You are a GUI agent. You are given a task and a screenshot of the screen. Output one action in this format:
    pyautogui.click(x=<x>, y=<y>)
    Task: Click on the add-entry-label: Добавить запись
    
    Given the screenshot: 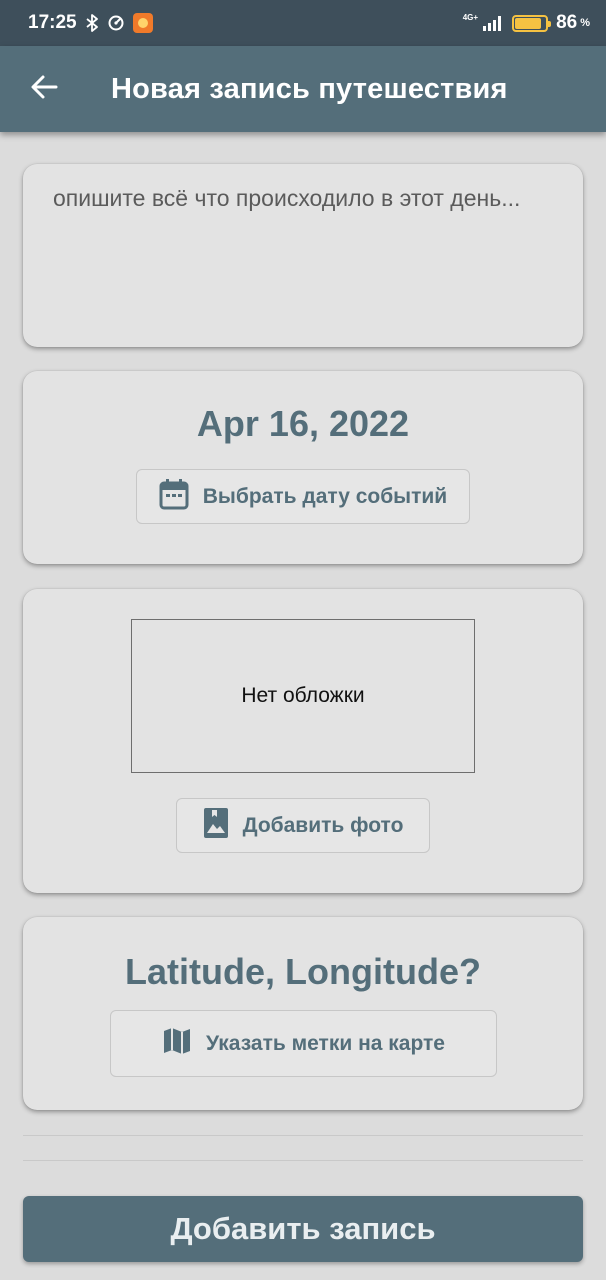 What is the action you would take?
    pyautogui.click(x=303, y=1228)
    